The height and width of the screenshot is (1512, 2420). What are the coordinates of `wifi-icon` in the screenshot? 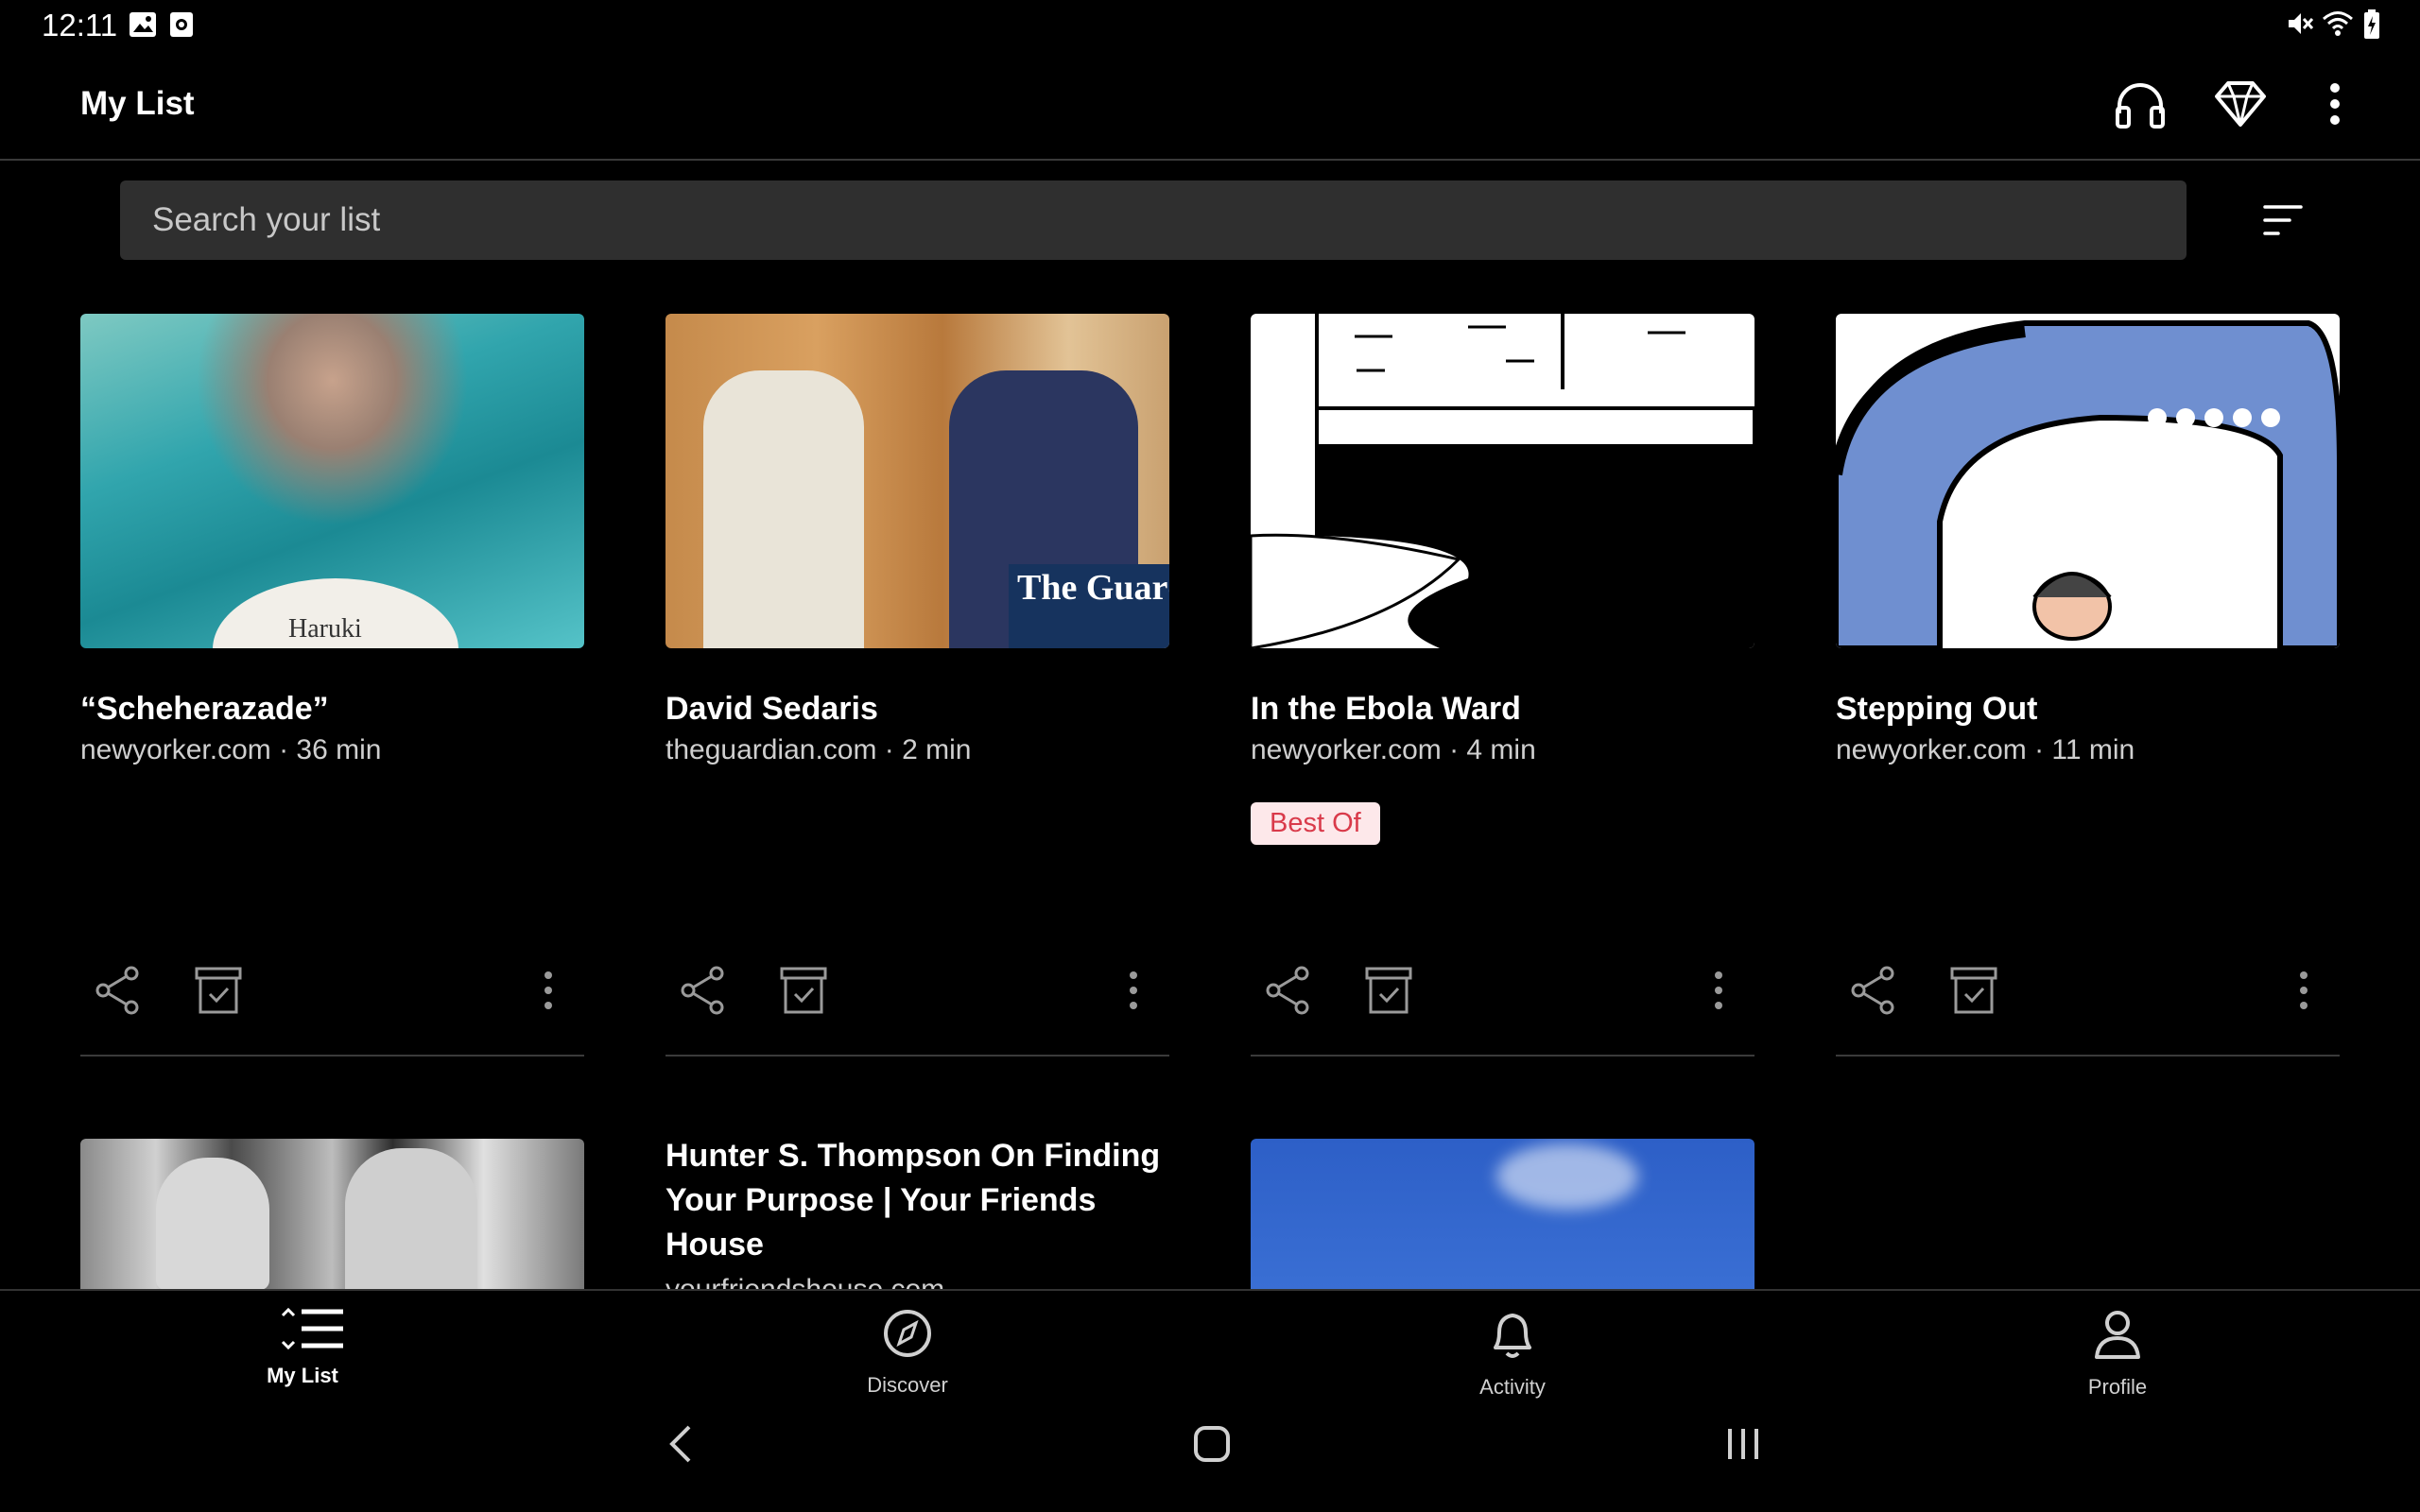 It's located at (2338, 26).